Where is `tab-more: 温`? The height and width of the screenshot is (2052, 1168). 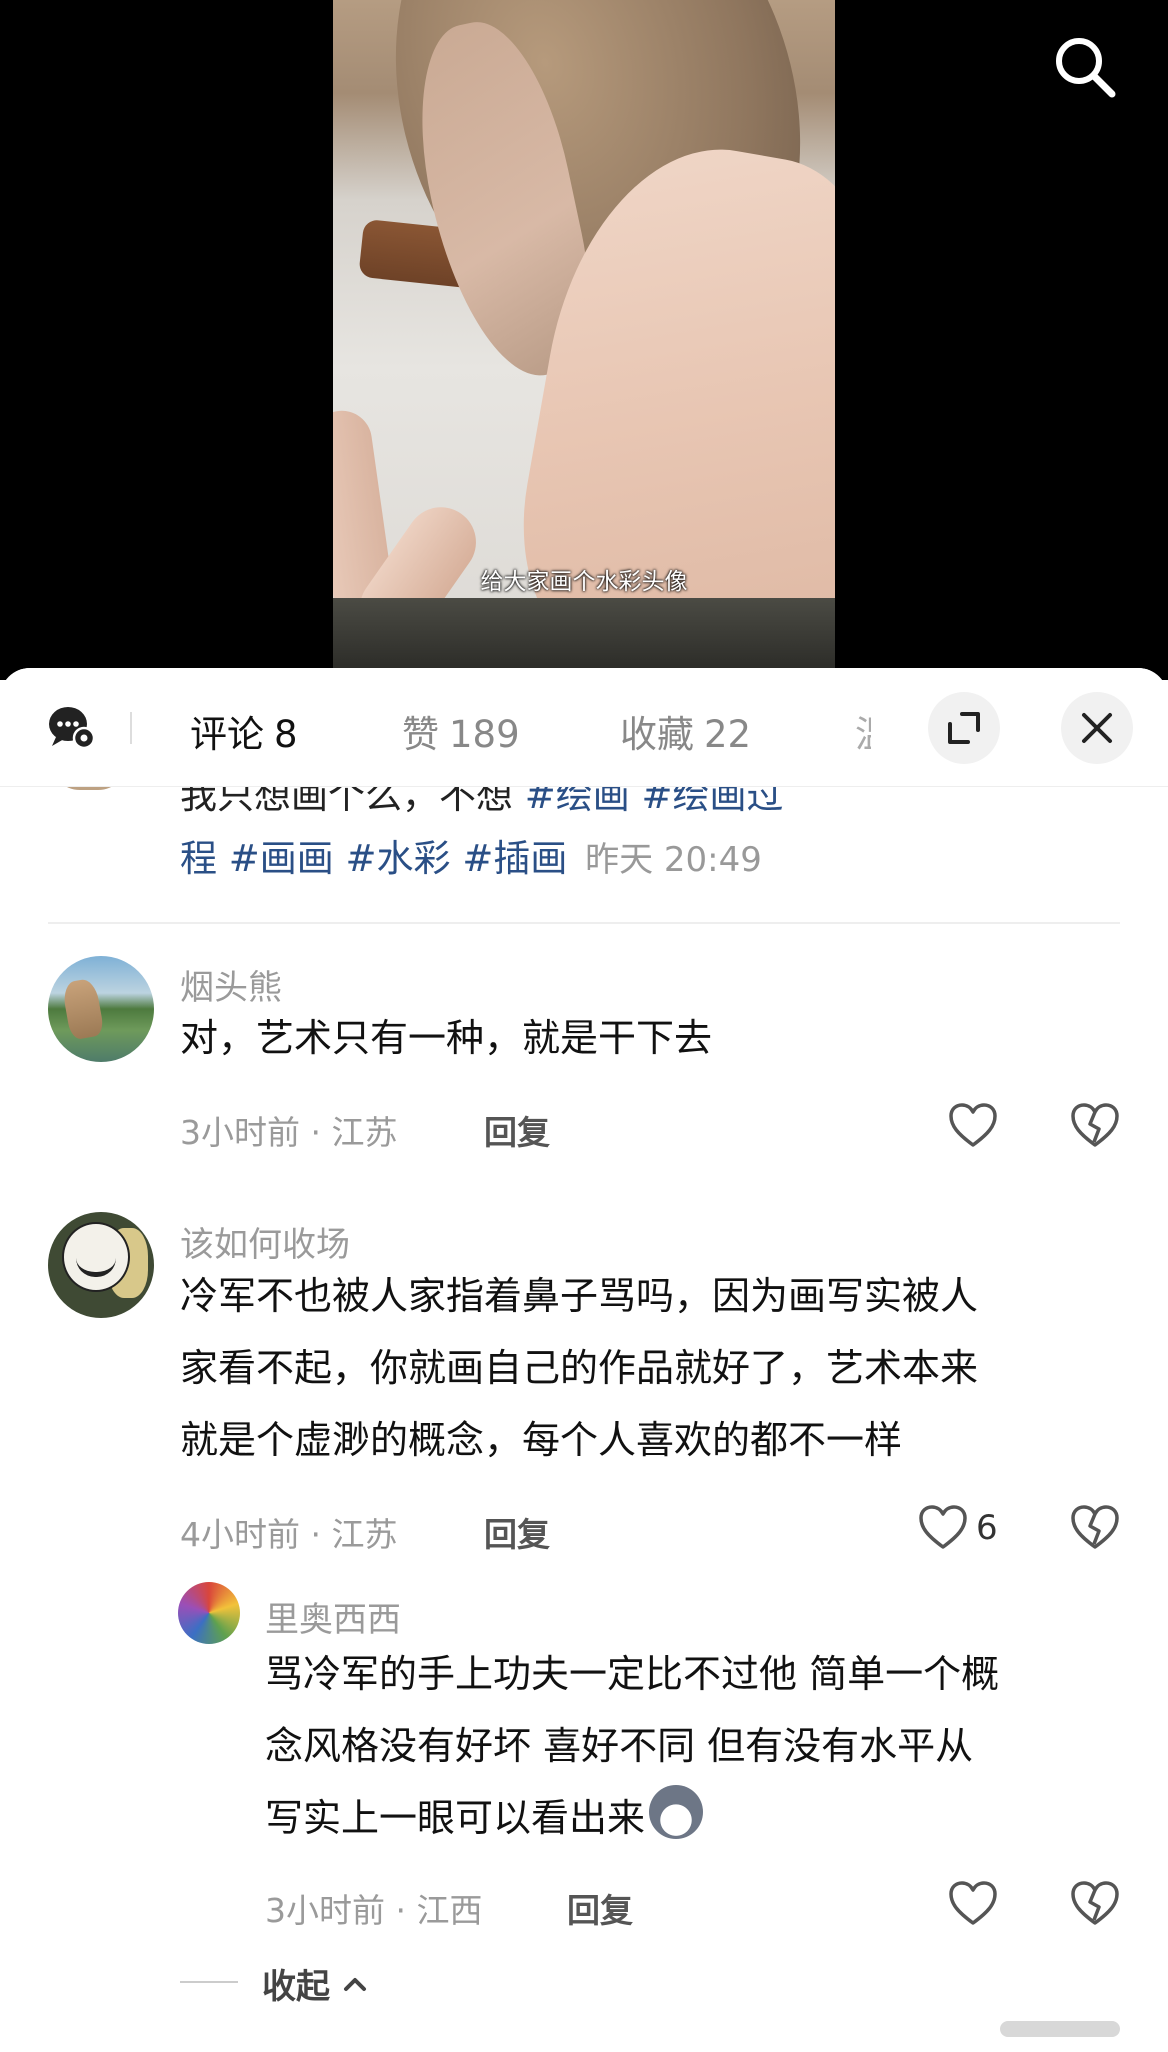
tab-more: 温 is located at coordinates (863, 727).